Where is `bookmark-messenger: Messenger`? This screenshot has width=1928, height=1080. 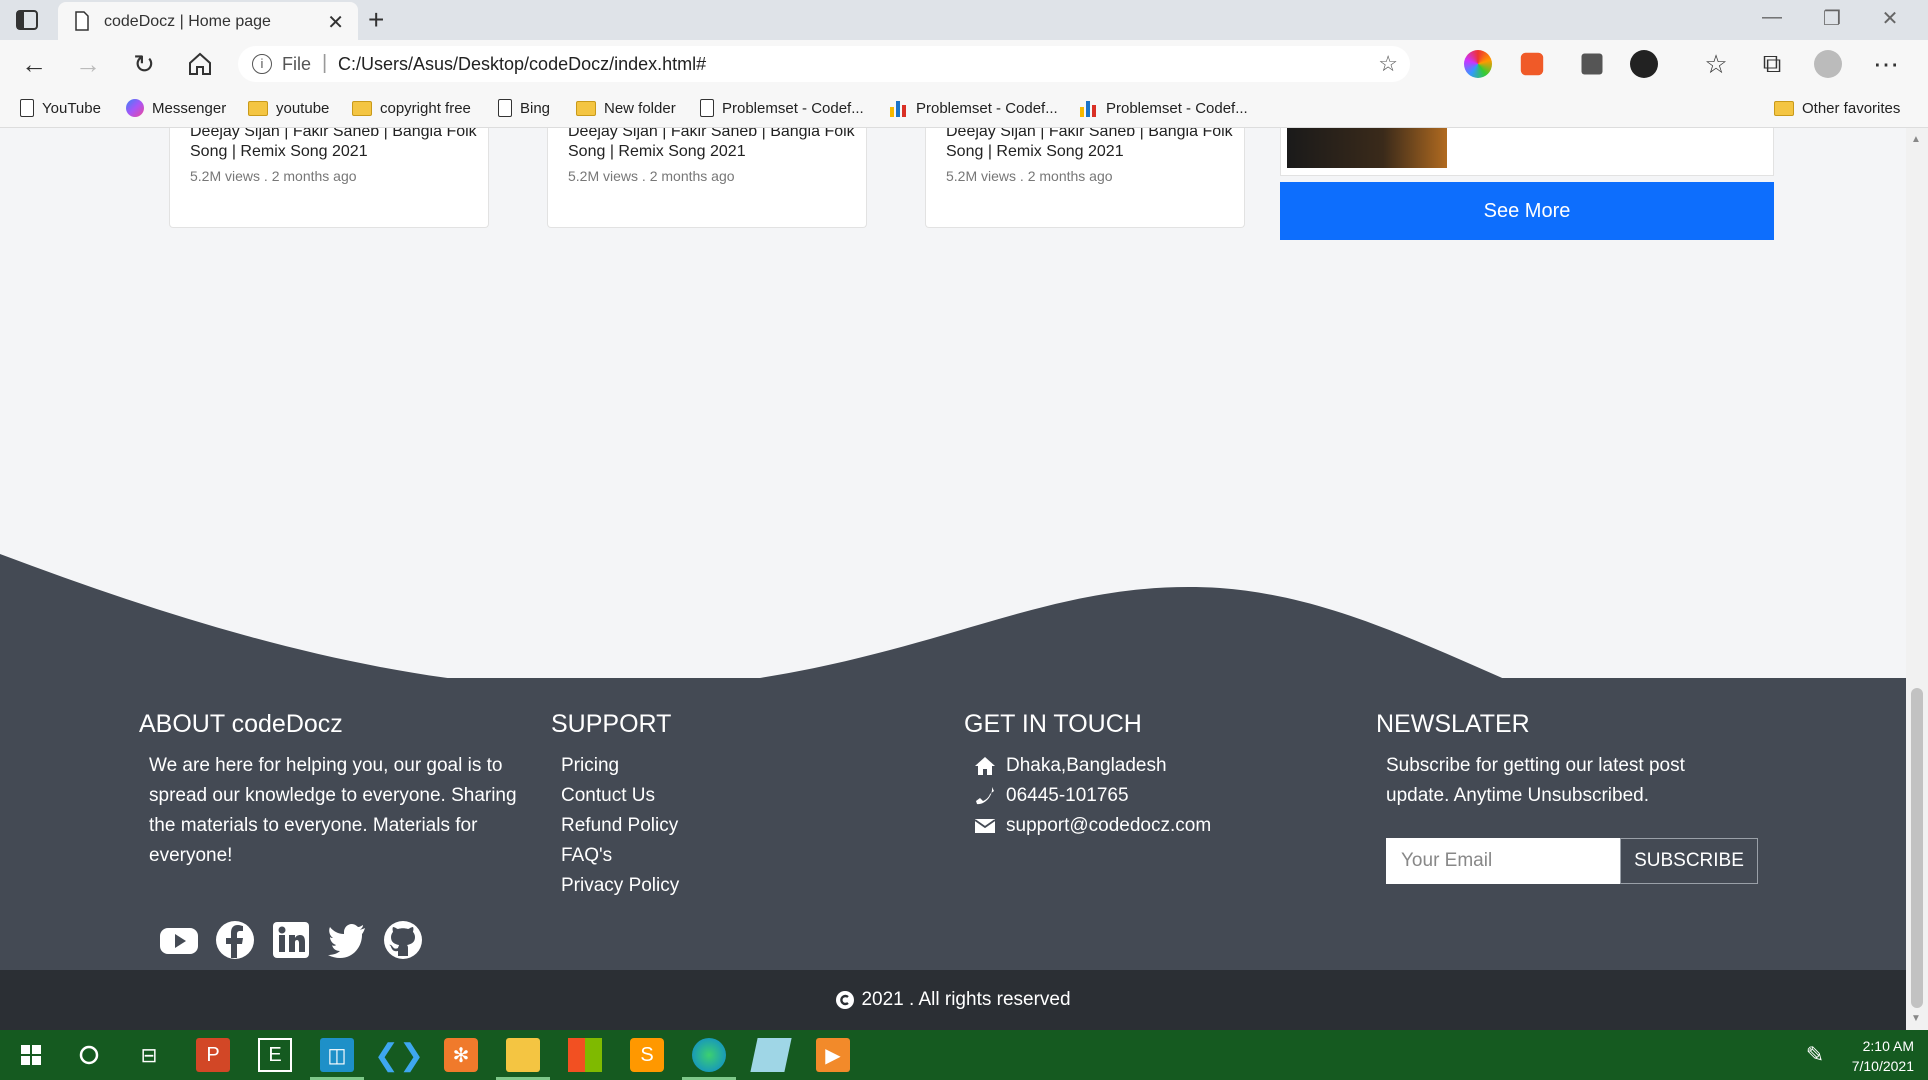
bookmark-messenger: Messenger is located at coordinates (176, 108).